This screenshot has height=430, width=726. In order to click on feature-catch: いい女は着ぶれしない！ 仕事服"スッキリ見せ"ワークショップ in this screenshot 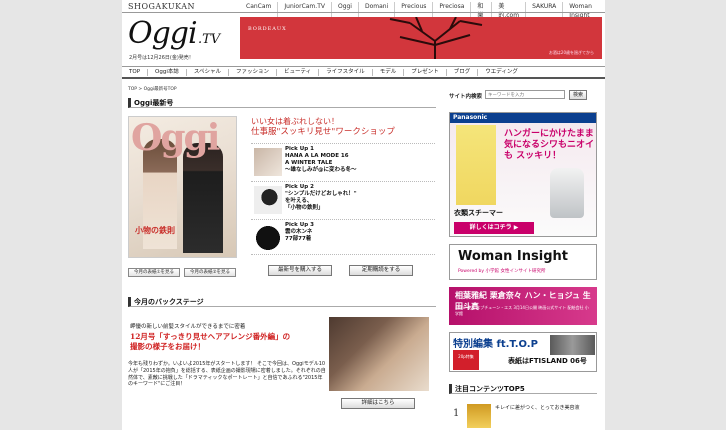, I will do `click(323, 127)`.